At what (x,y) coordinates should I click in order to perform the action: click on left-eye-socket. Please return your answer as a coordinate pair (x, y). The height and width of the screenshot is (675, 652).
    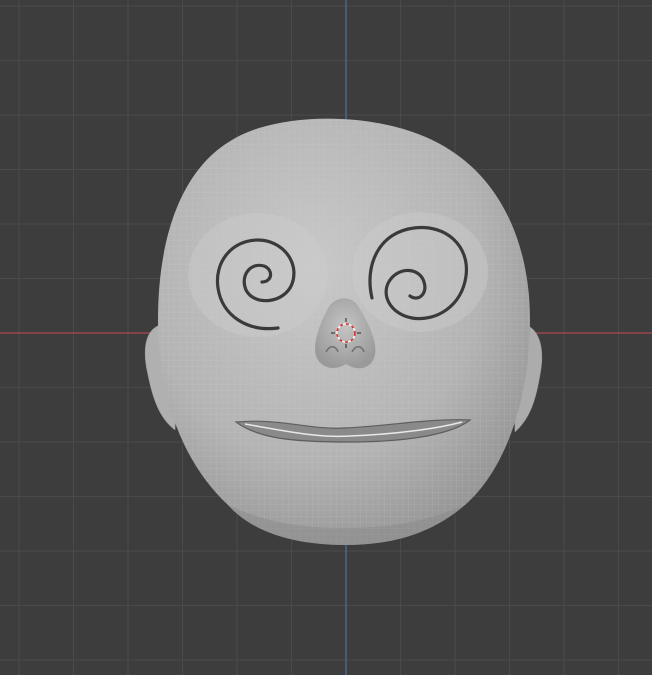
    Looking at the image, I should click on (258, 275).